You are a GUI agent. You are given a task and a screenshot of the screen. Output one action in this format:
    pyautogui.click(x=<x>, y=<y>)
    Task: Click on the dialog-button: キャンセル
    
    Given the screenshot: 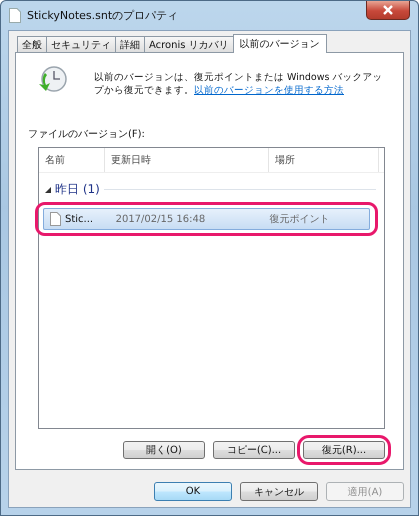 What is the action you would take?
    pyautogui.click(x=279, y=491)
    